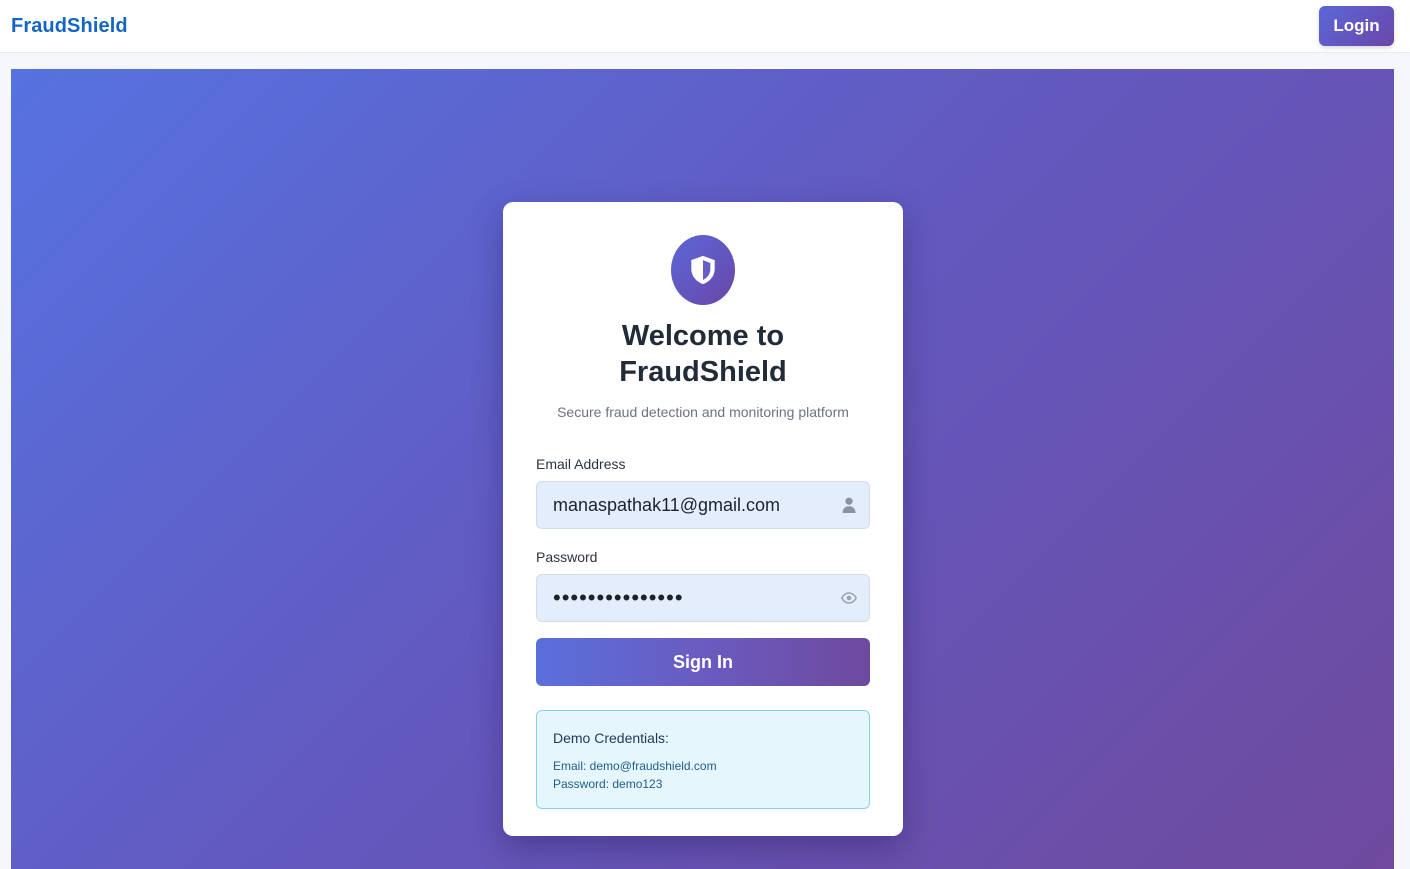  I want to click on shield-logo-badge, so click(703, 270).